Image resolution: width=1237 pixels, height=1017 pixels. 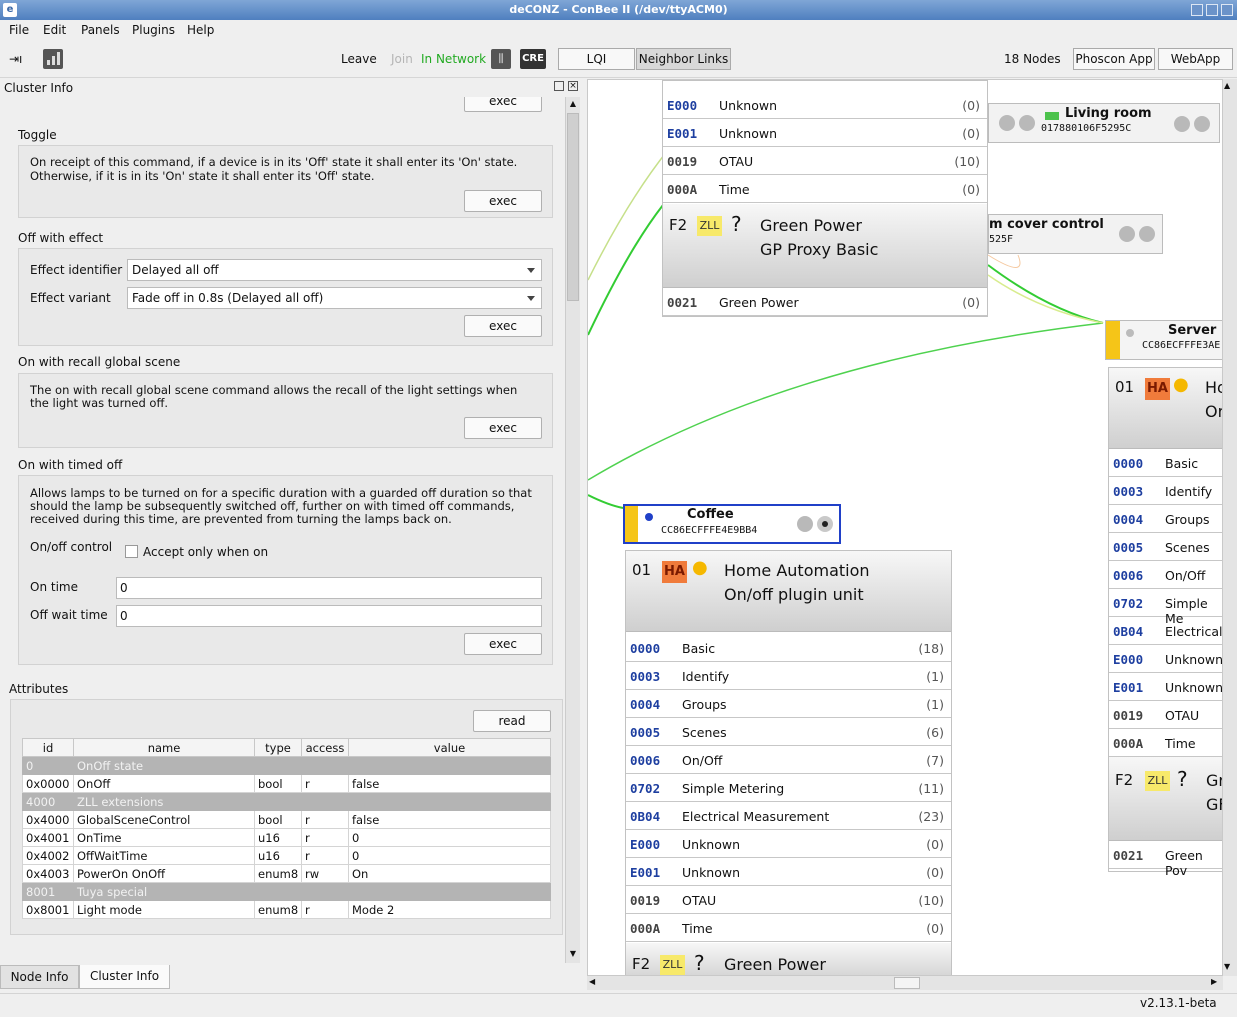 I want to click on leave-button: Leave, so click(x=359, y=59).